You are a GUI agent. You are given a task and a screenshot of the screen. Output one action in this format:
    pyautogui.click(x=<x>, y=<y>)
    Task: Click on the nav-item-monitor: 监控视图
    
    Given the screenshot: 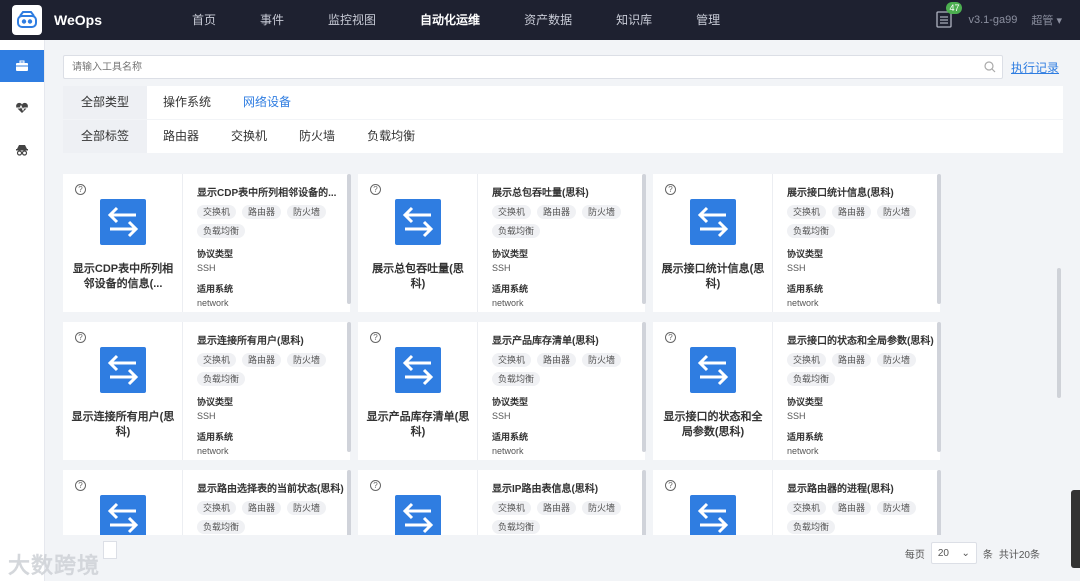 What is the action you would take?
    pyautogui.click(x=352, y=20)
    